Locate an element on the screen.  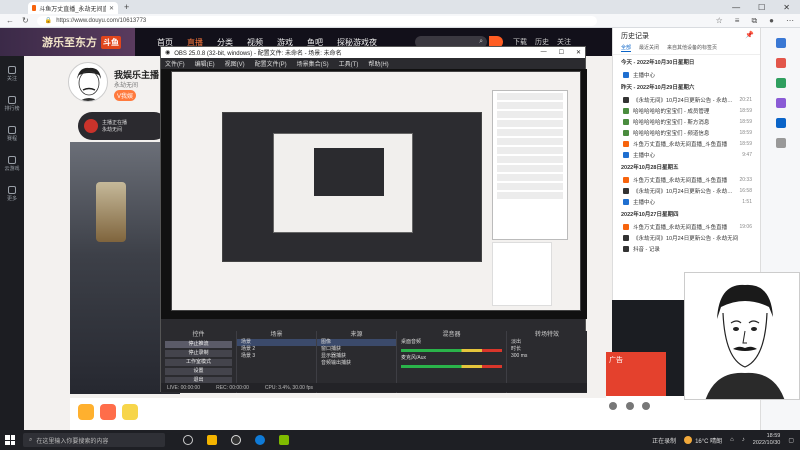
history-item: 斗鱼万丈直播_永劫无间直播_斗鱼直播 18:59 is located at coordinates (686, 143).